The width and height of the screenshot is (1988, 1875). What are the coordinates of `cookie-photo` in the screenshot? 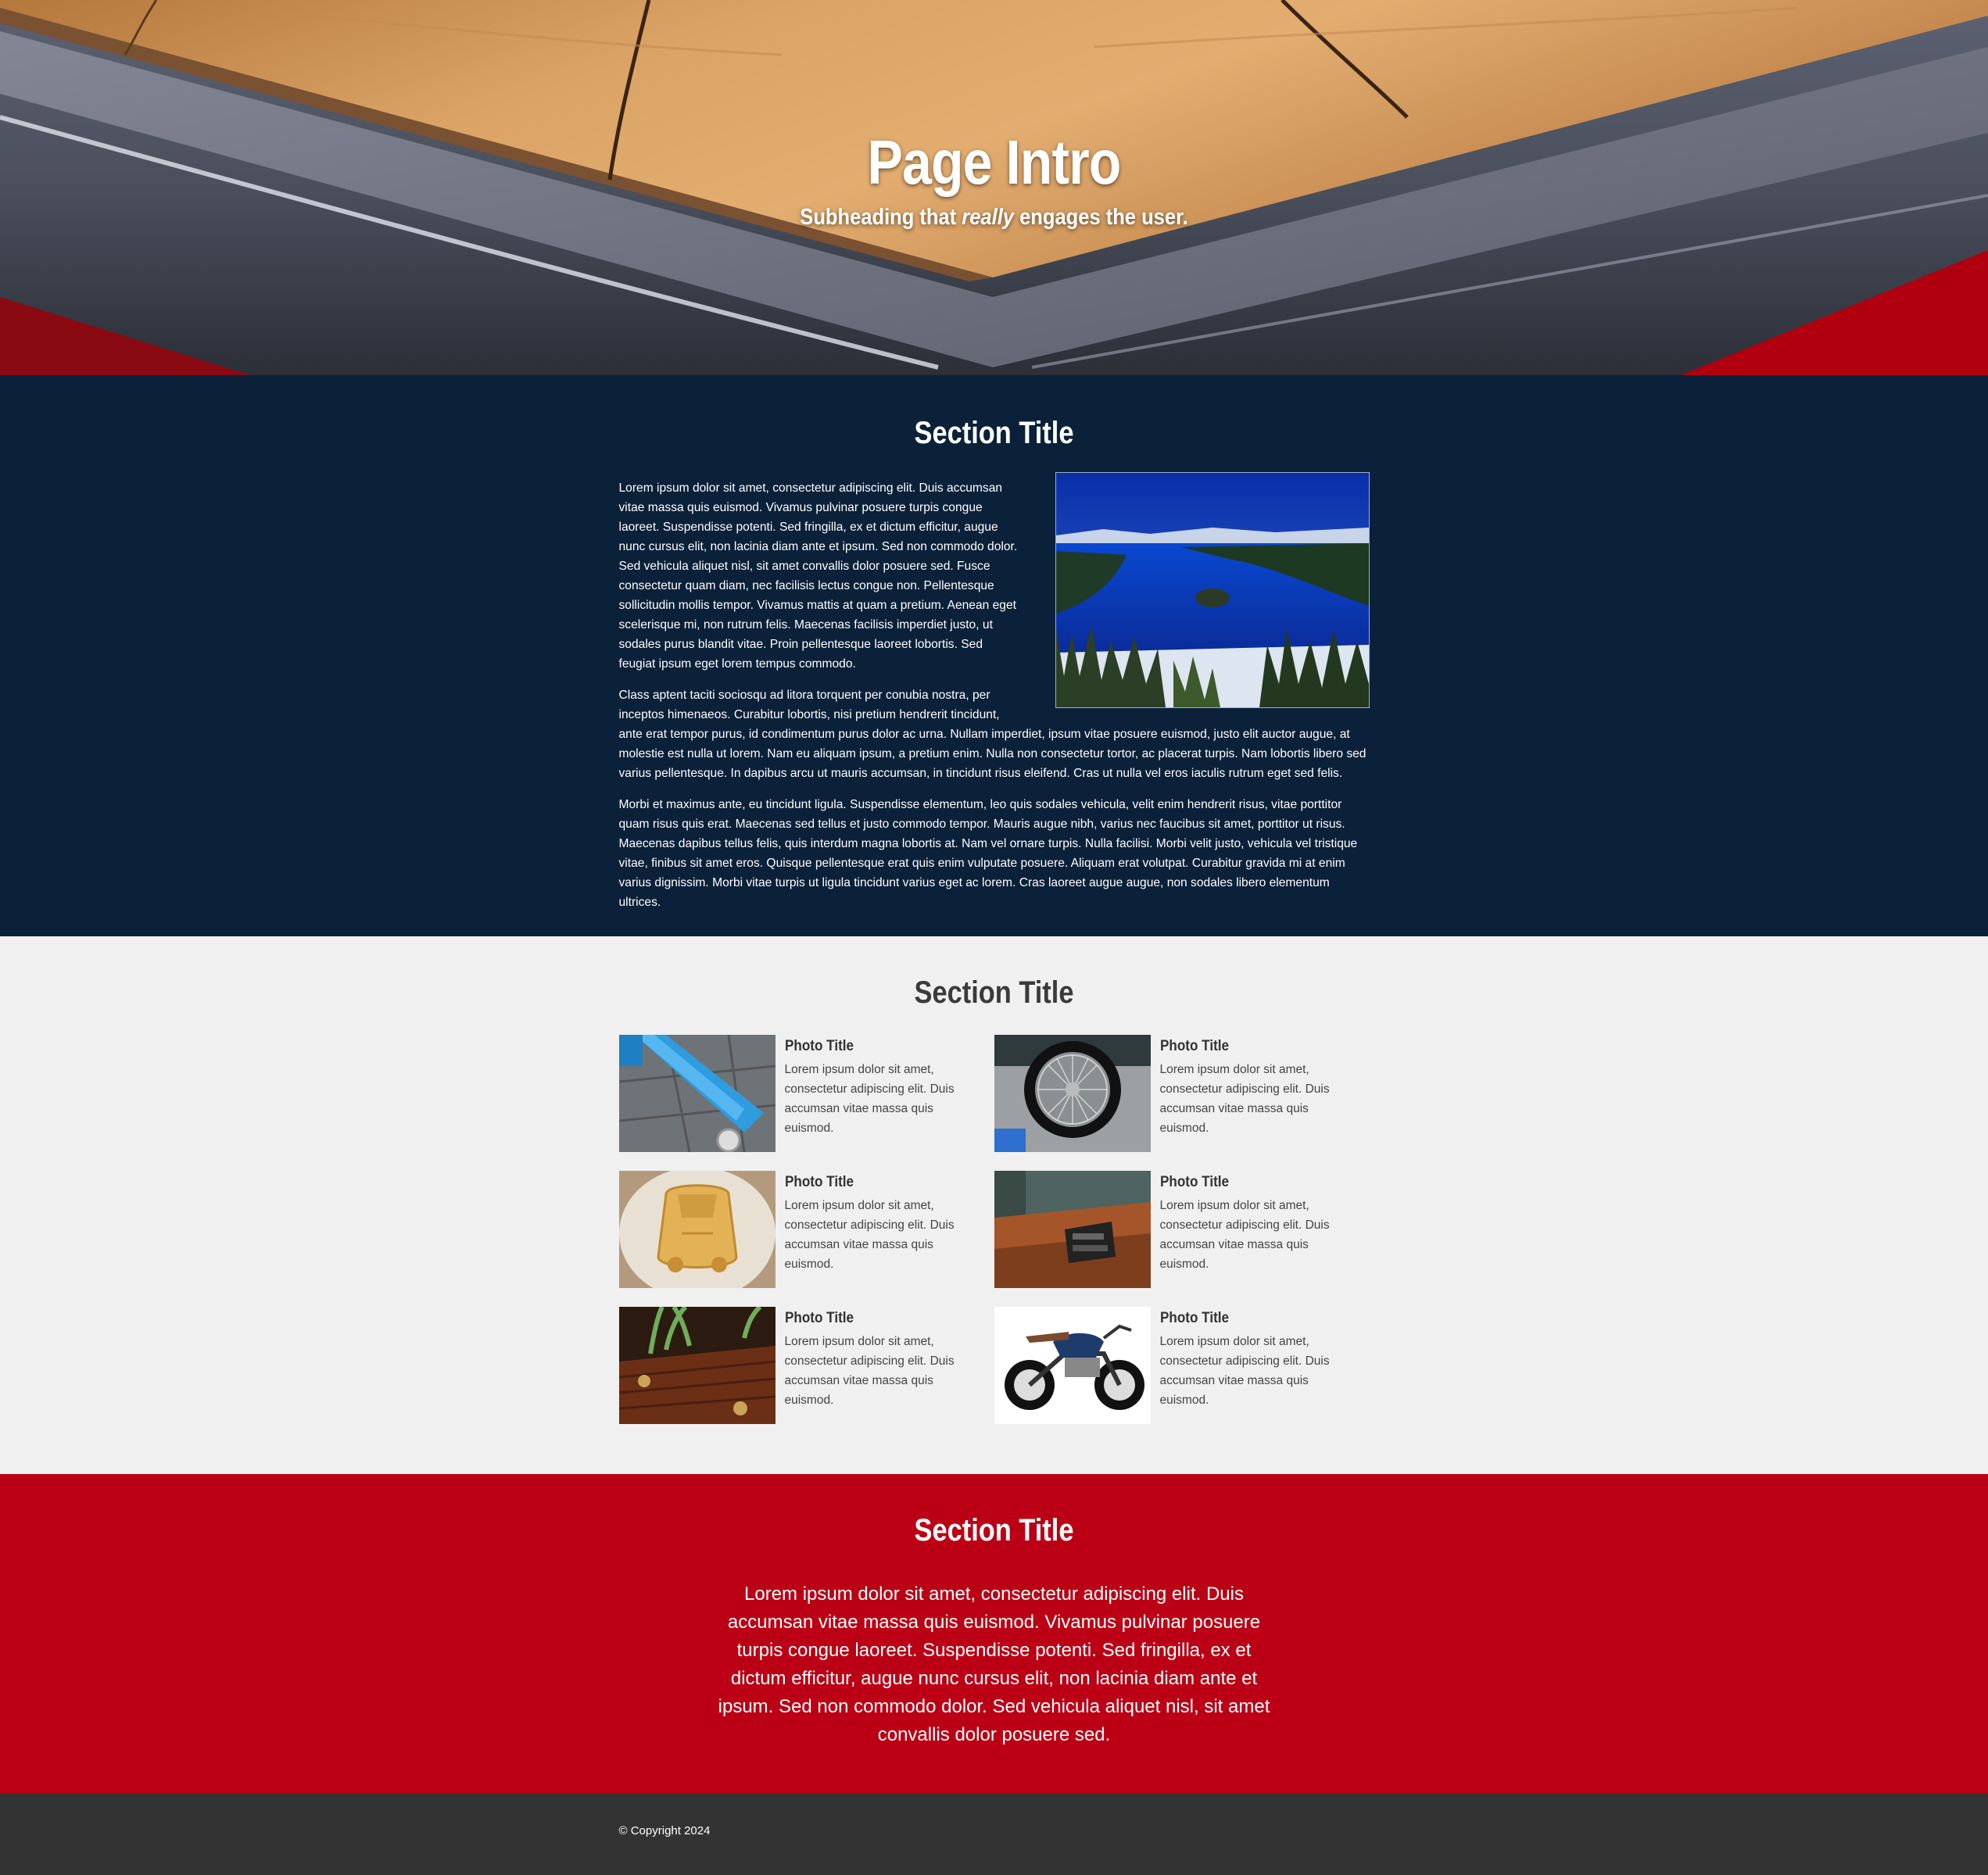 It's located at (696, 1229).